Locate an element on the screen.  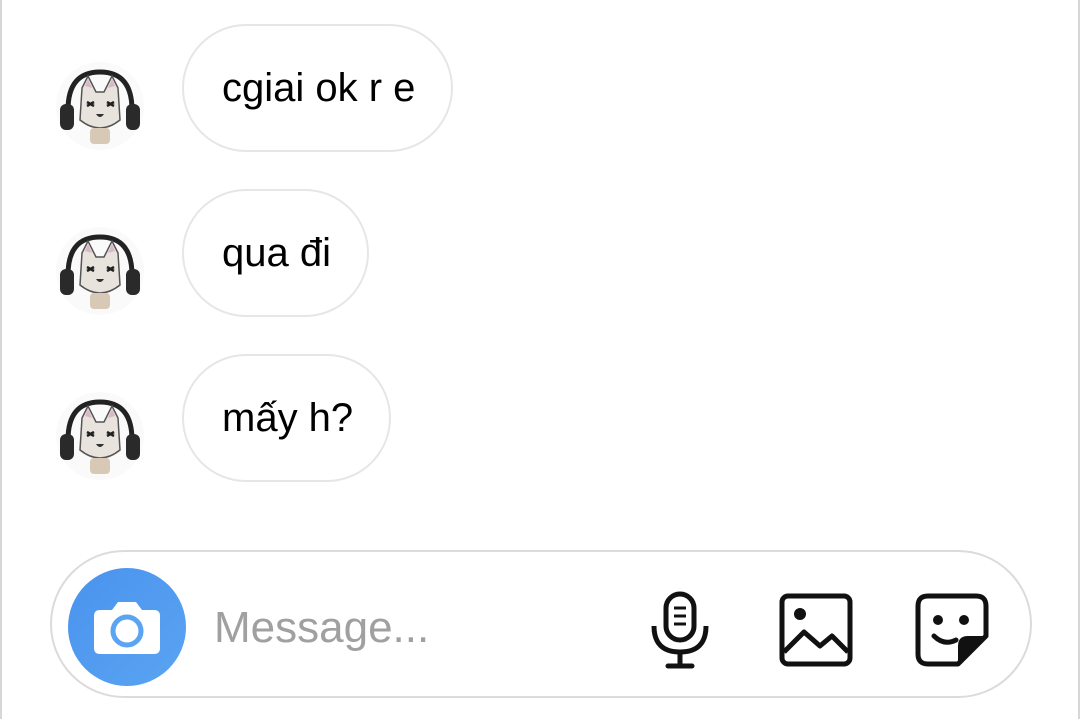
camera-button is located at coordinates (127, 627).